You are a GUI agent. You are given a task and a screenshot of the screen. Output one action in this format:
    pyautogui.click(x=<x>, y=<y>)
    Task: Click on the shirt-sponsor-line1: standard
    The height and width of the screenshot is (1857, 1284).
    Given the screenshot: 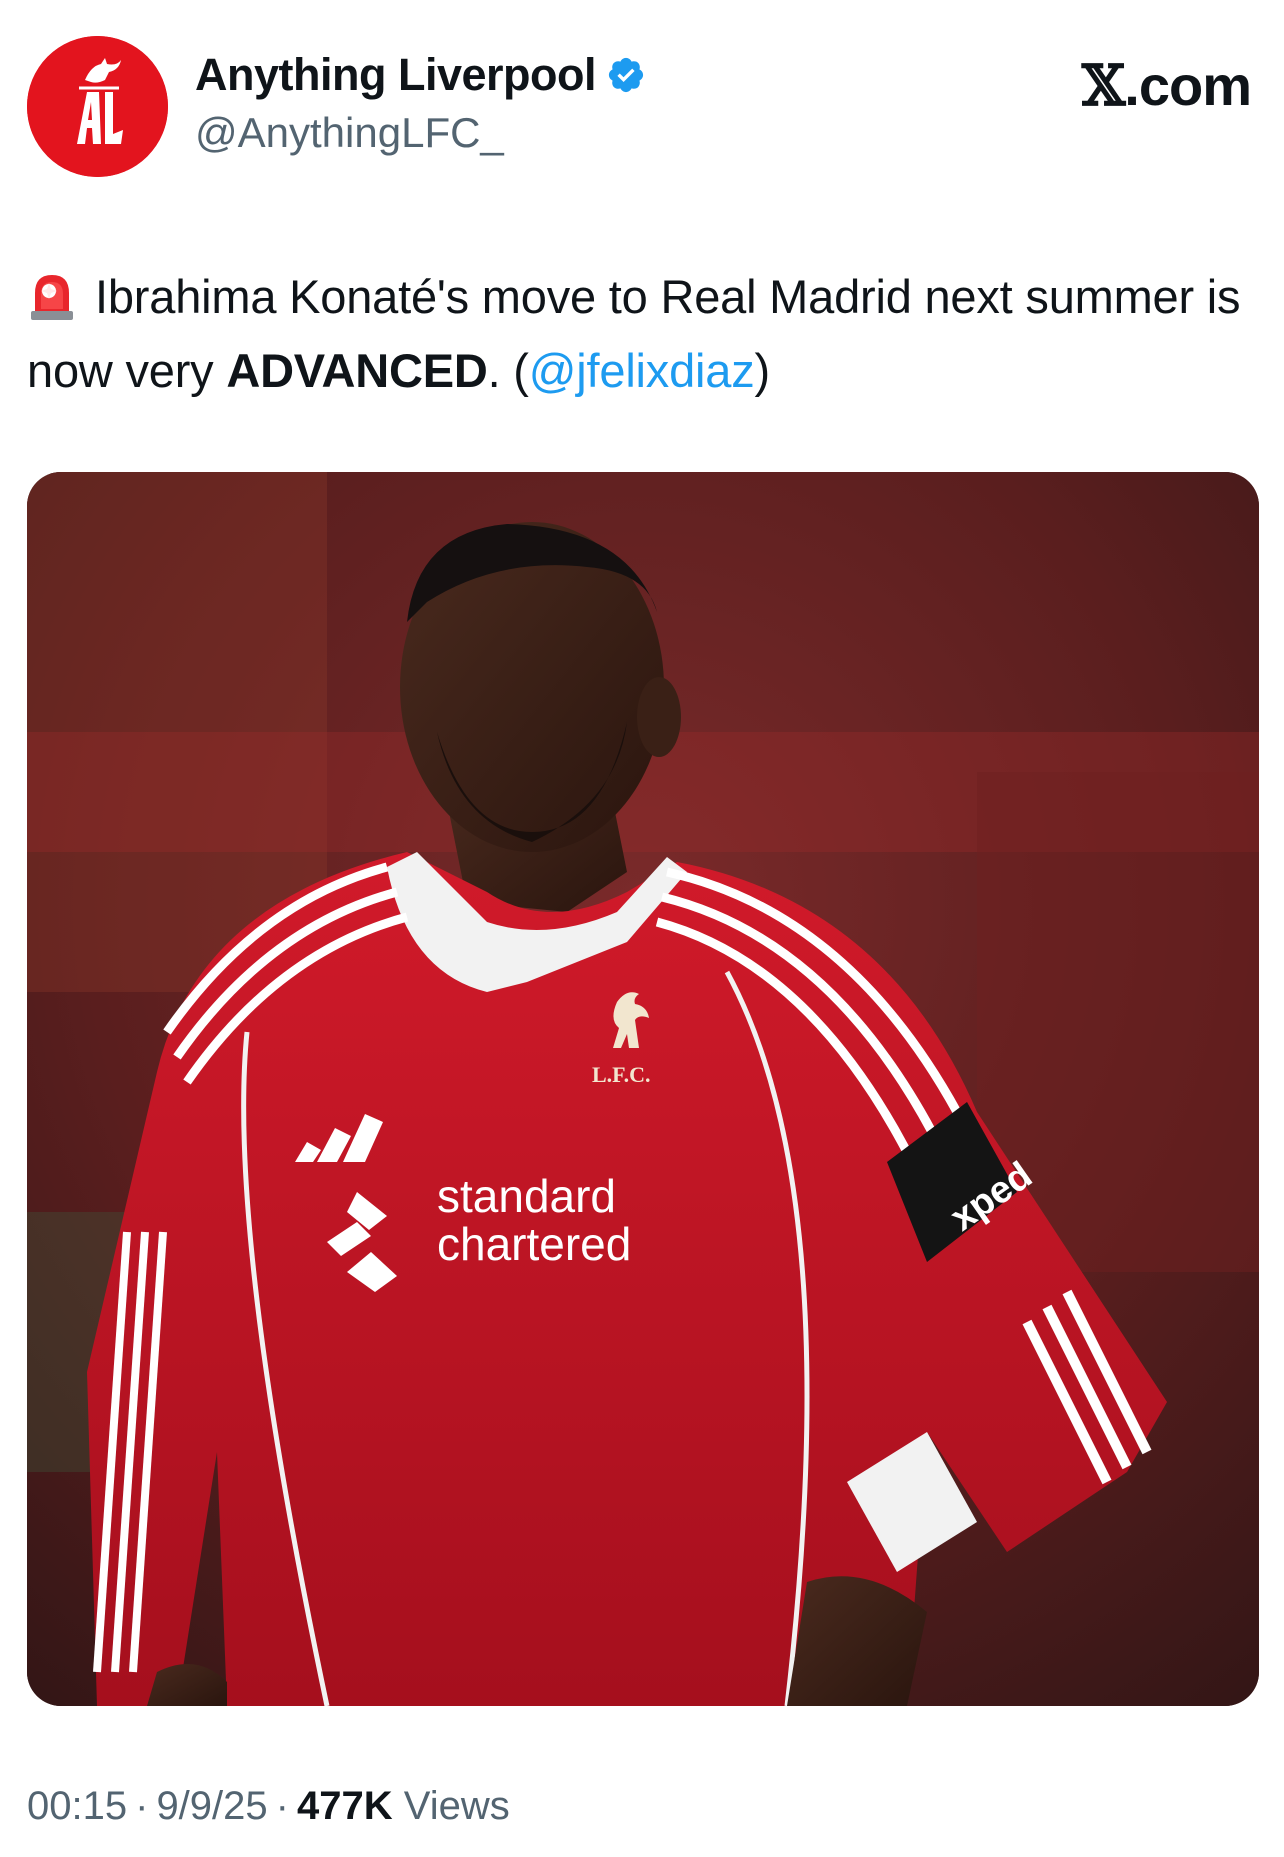 What is the action you would take?
    pyautogui.click(x=526, y=1196)
    